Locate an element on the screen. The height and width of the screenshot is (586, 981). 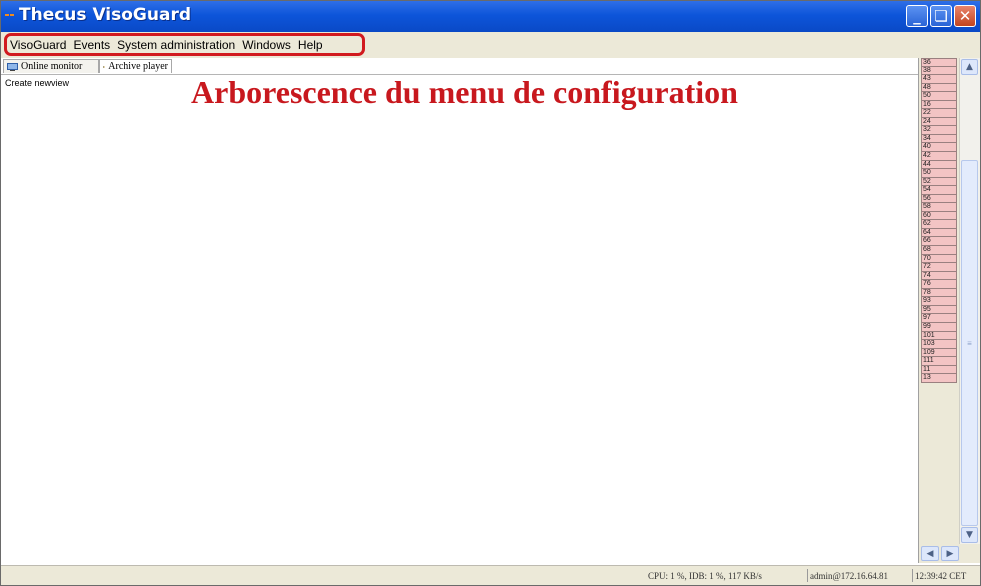
scroll-thumb: ≡ is located at coordinates (969, 343).